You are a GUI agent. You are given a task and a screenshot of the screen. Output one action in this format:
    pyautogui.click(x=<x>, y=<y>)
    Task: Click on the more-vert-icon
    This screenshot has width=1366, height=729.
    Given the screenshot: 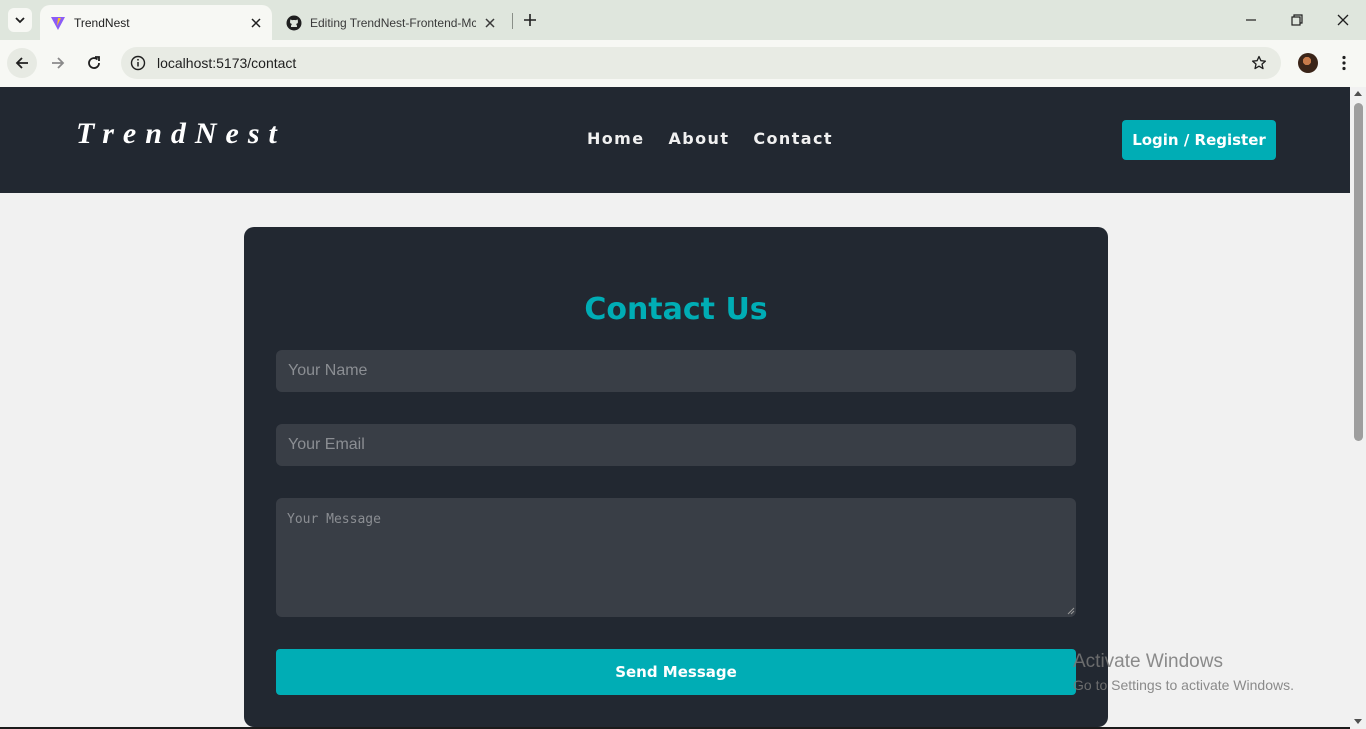 What is the action you would take?
    pyautogui.click(x=1344, y=63)
    